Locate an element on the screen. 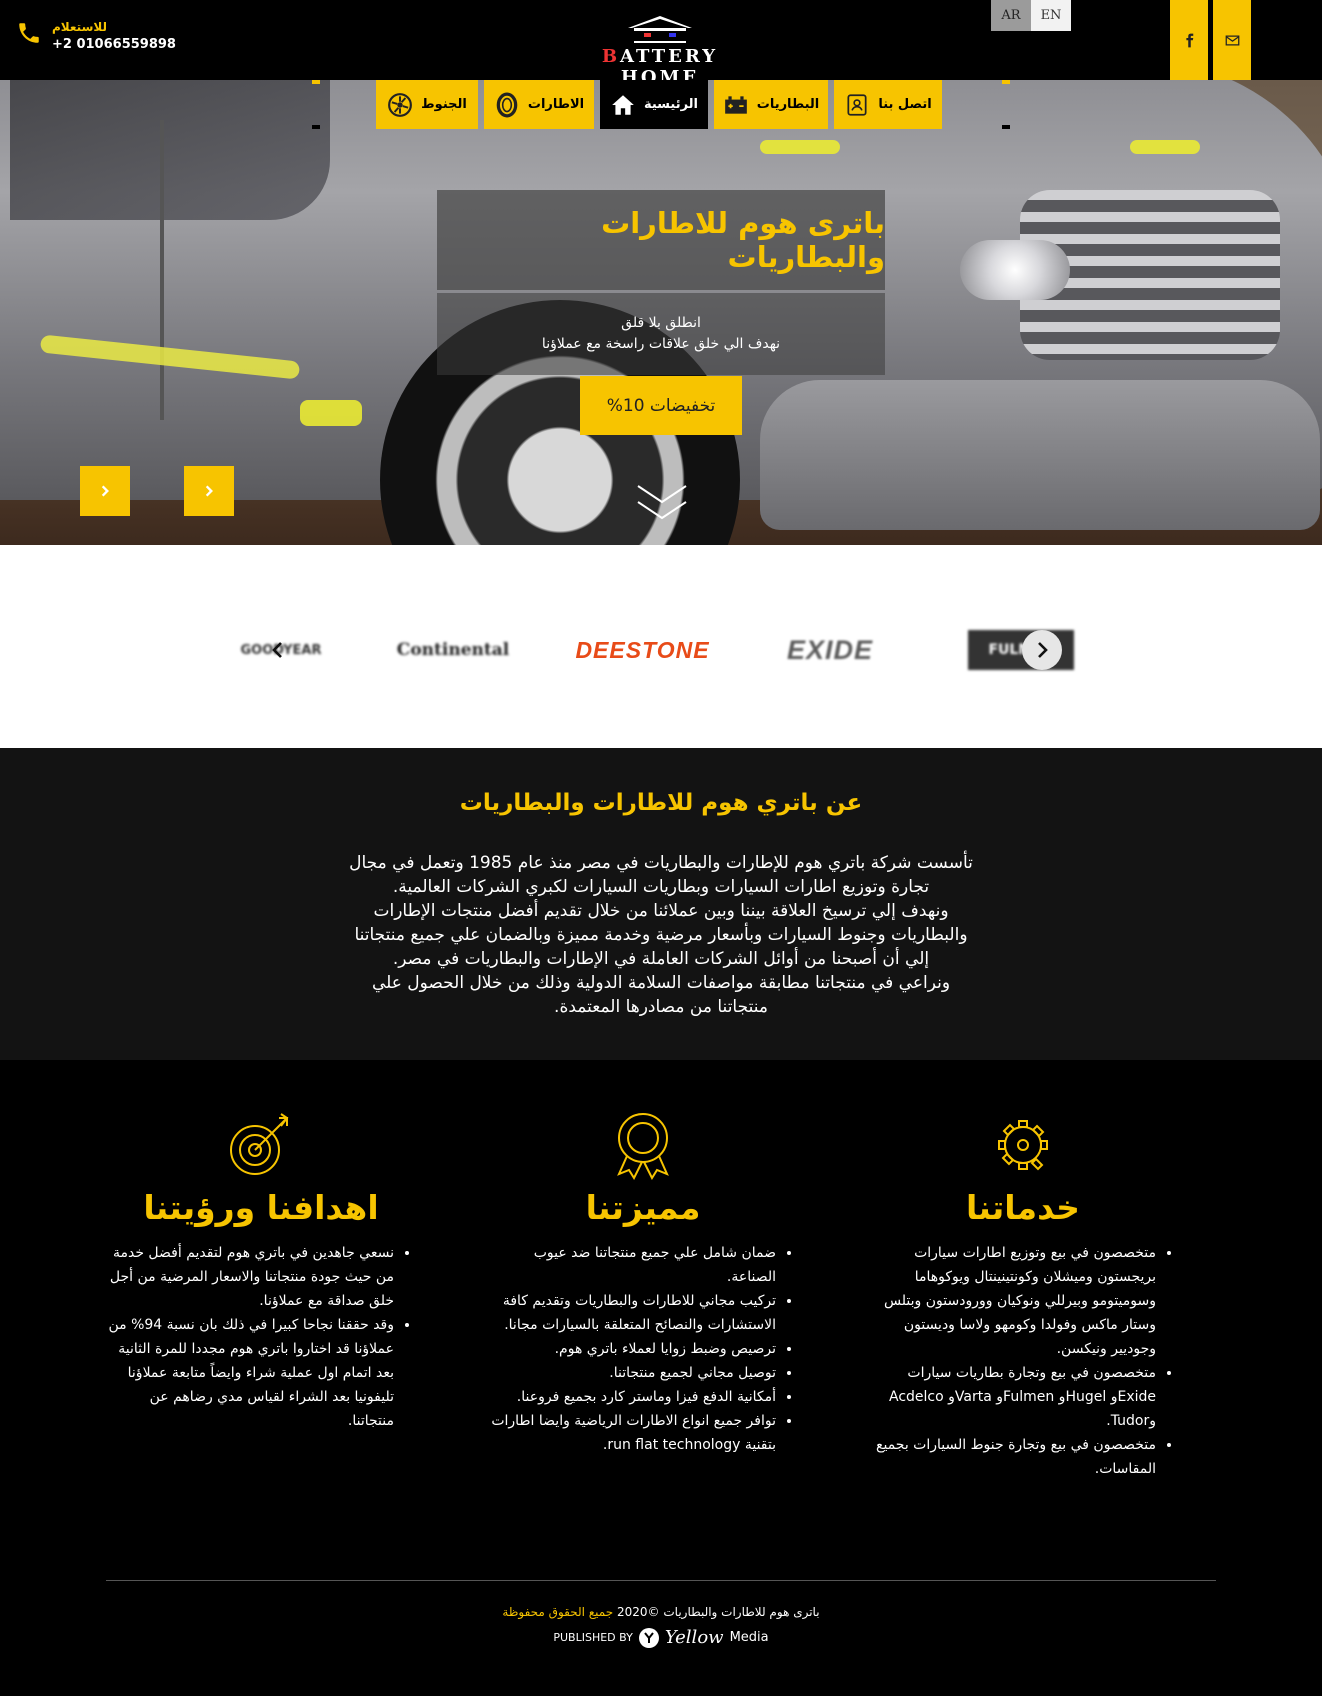  facebook-button is located at coordinates (1189, 40).